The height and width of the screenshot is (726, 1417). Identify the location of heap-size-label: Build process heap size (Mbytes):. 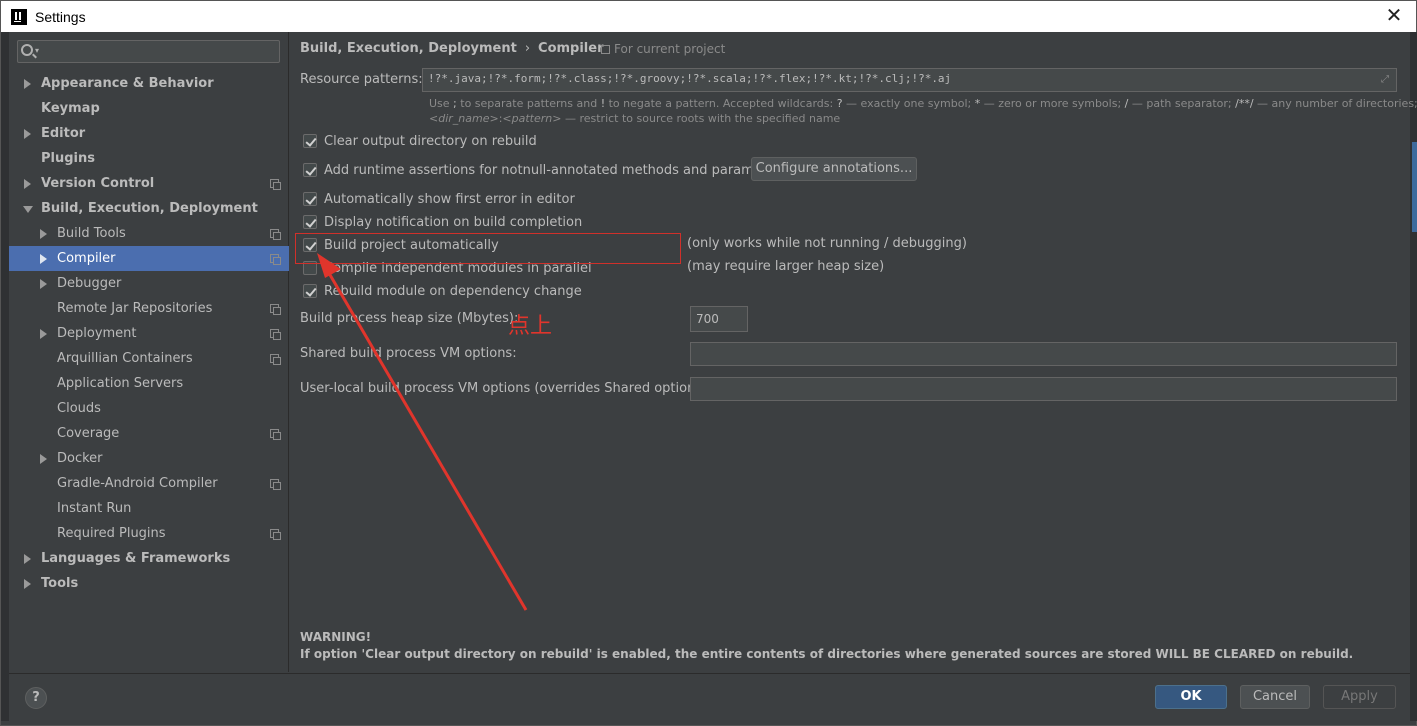
(409, 318).